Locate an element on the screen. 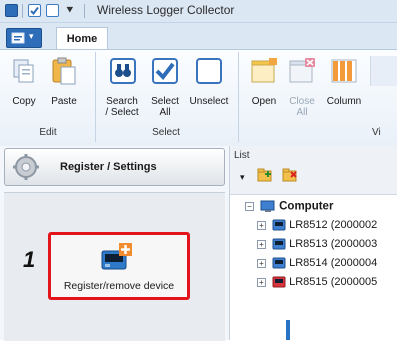  gear-icon is located at coordinates (26, 167).